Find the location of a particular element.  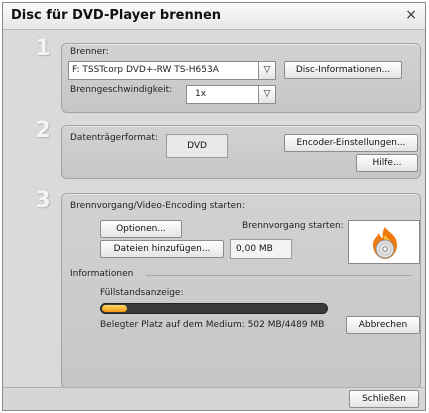

bottom-bar: Schließen is located at coordinates (214, 398).